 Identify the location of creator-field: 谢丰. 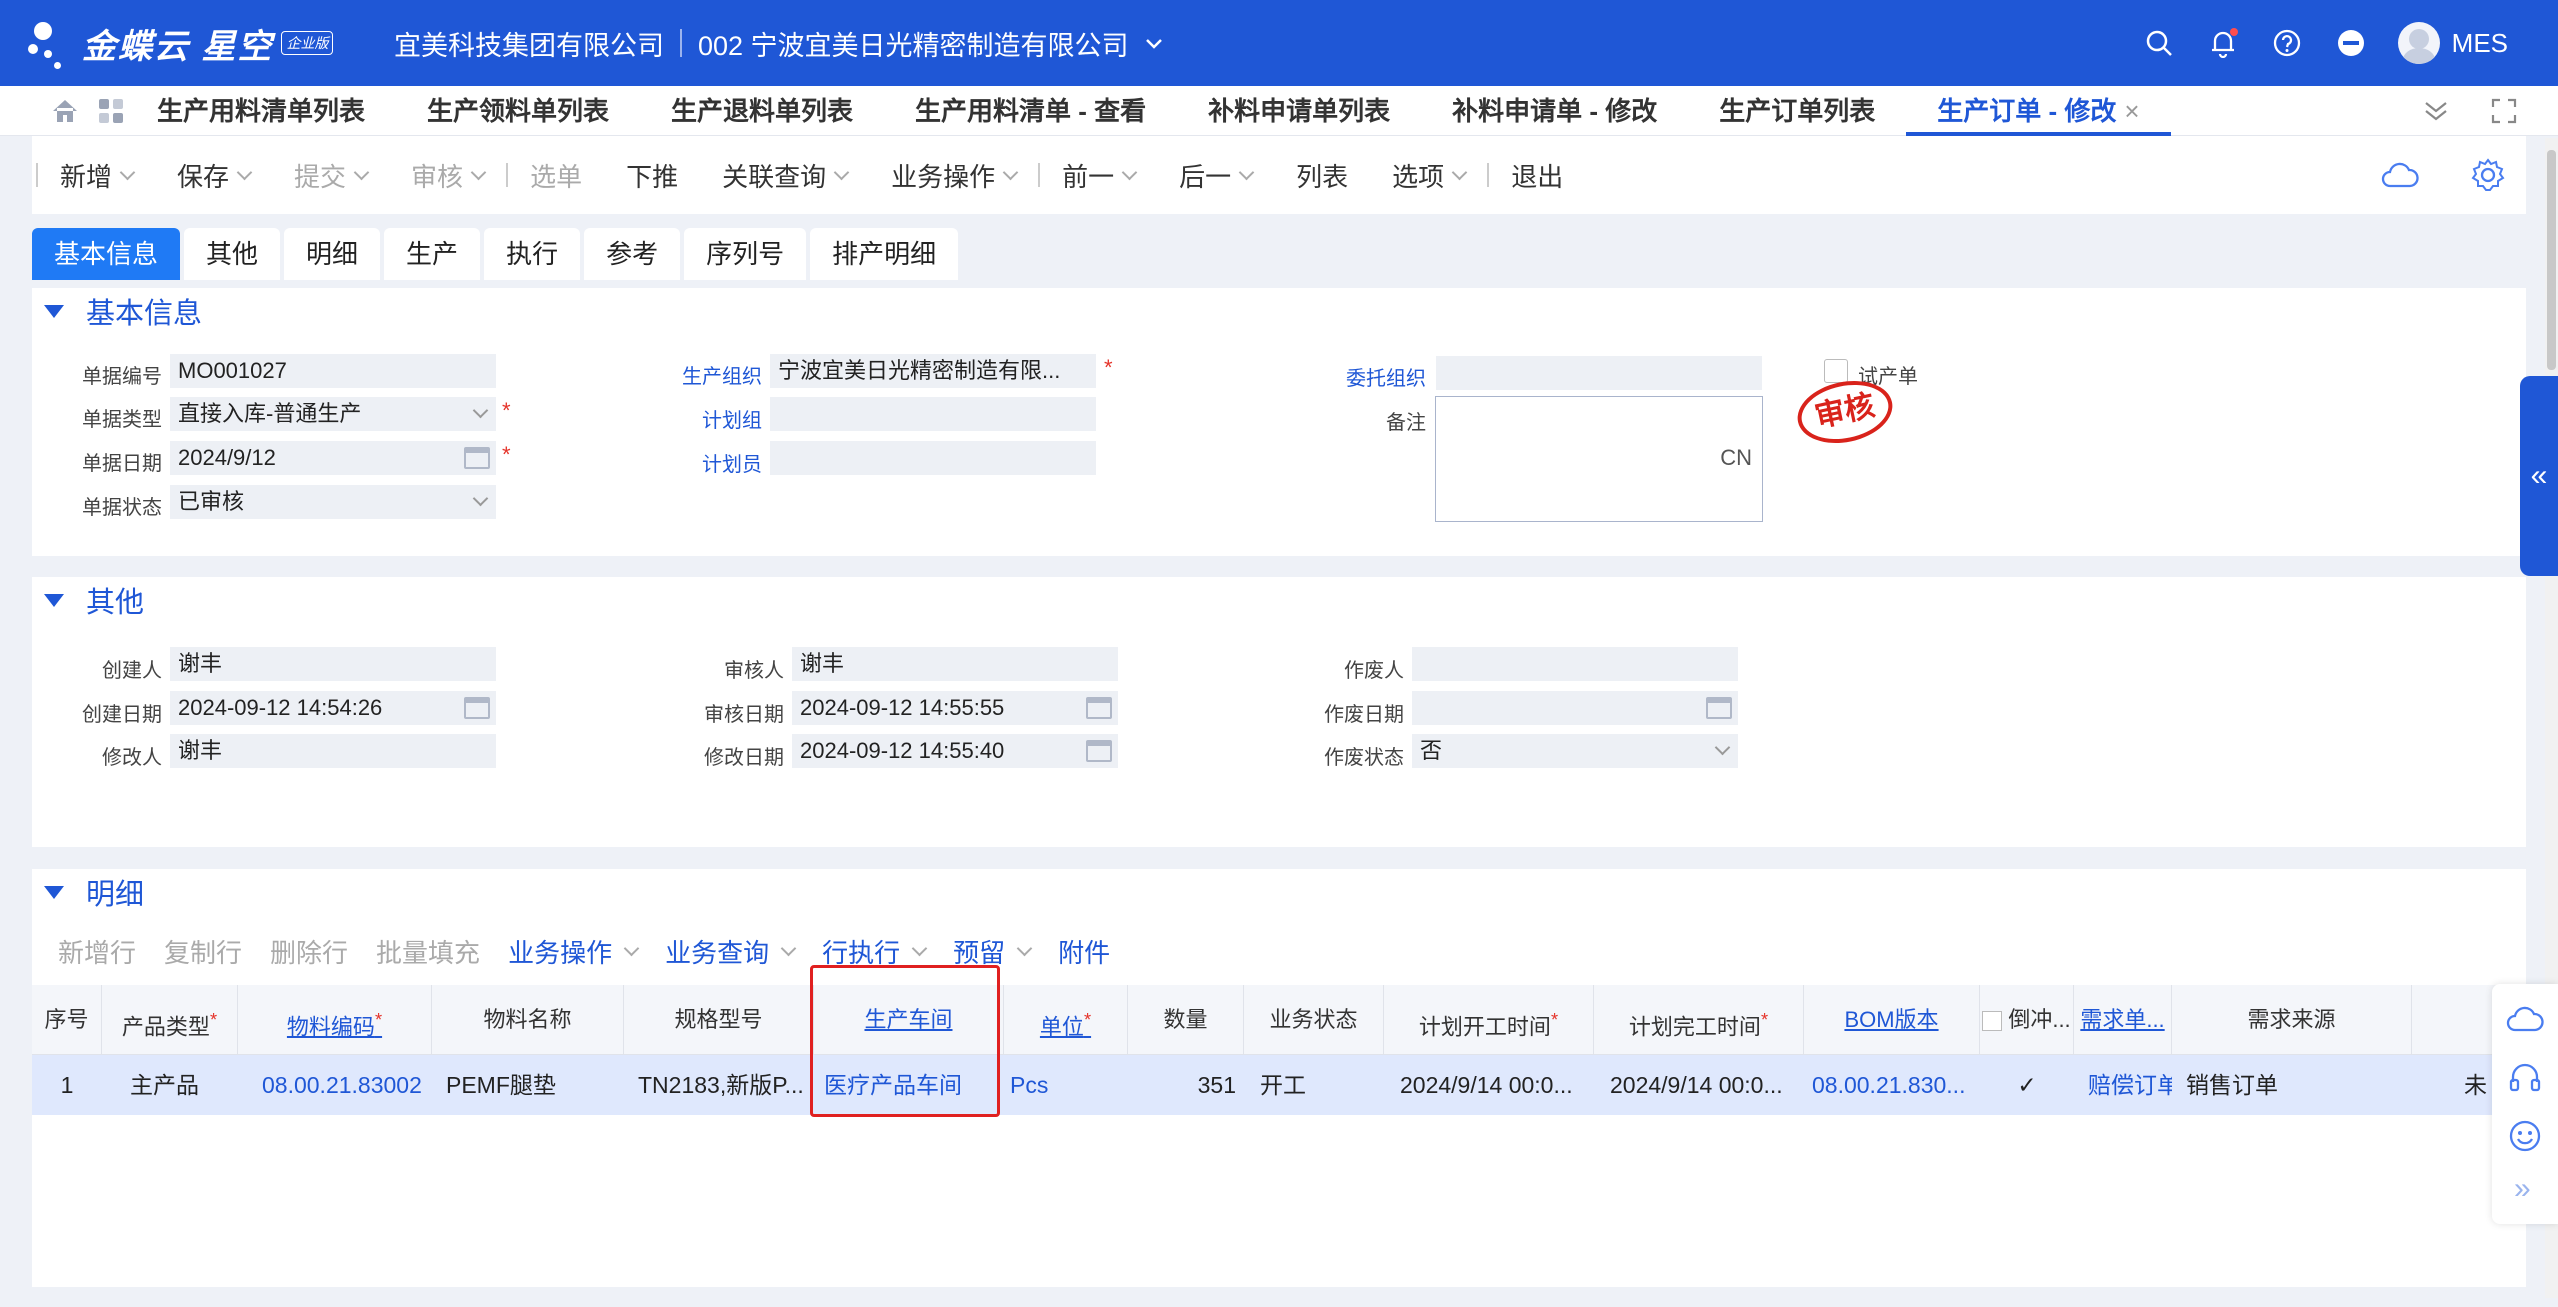
(333, 664).